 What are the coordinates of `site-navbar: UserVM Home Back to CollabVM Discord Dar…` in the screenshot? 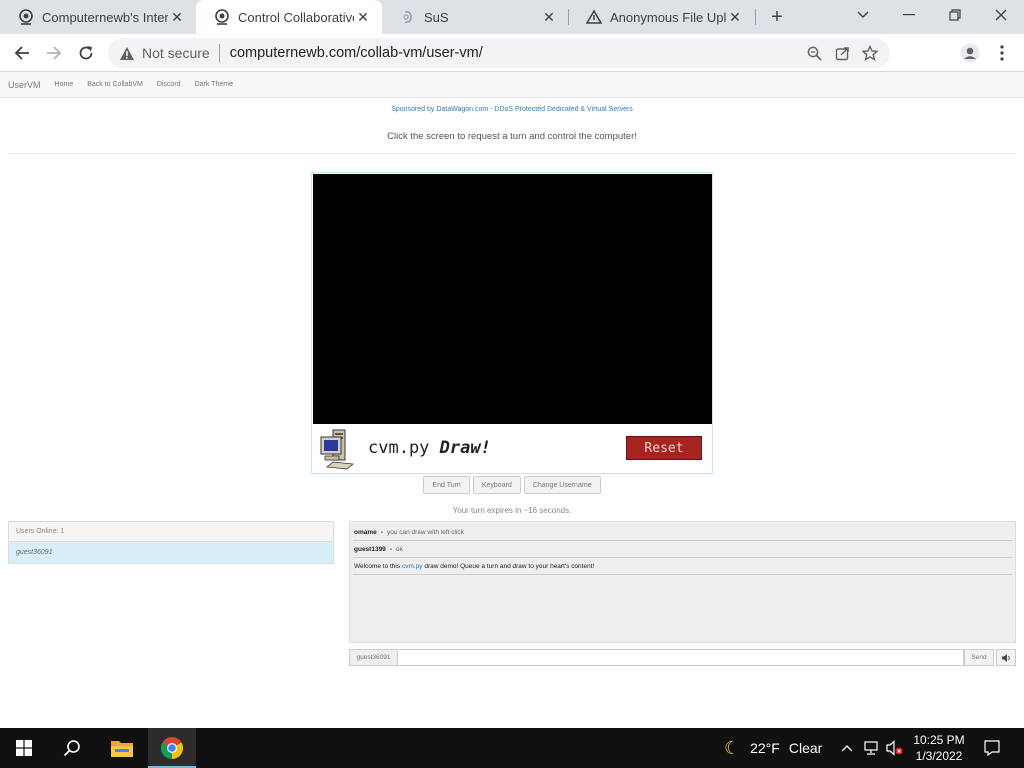 It's located at (512, 85).